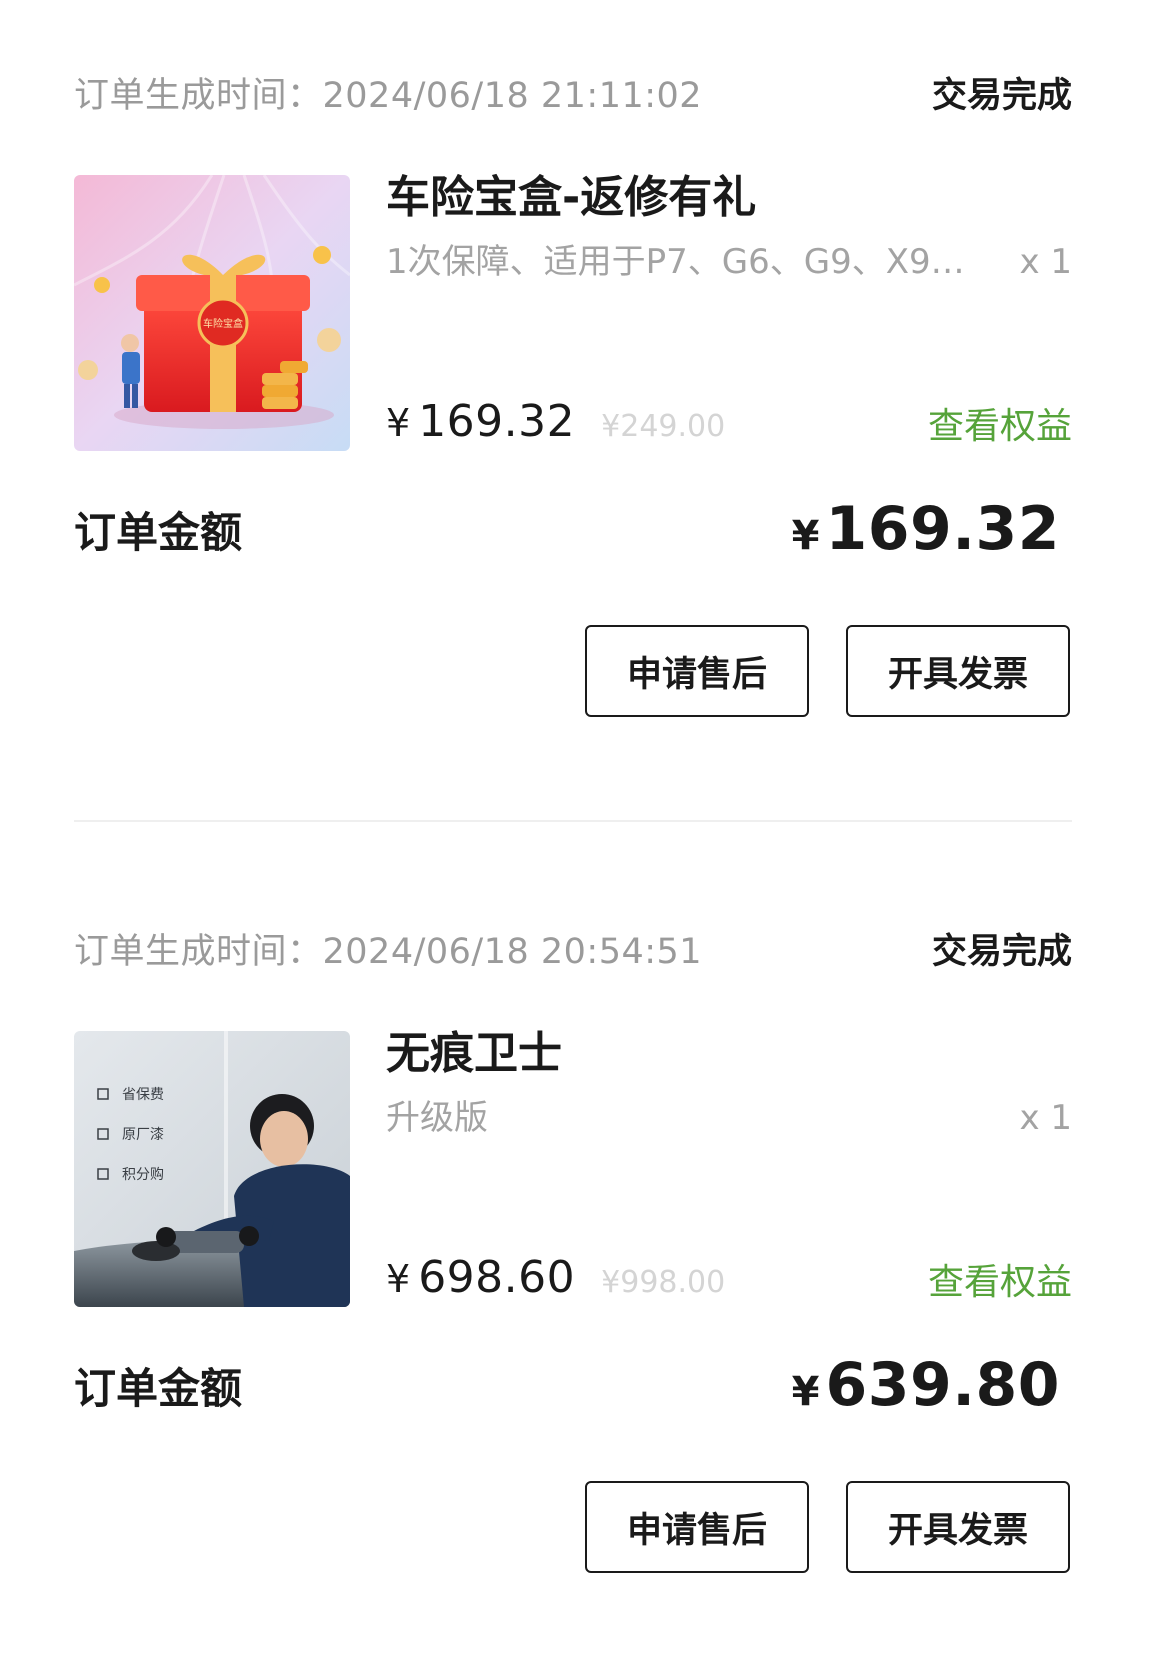 Image resolution: width=1150 pixels, height=1661 pixels. I want to click on order-total: ¥ 169.32, so click(926, 529).